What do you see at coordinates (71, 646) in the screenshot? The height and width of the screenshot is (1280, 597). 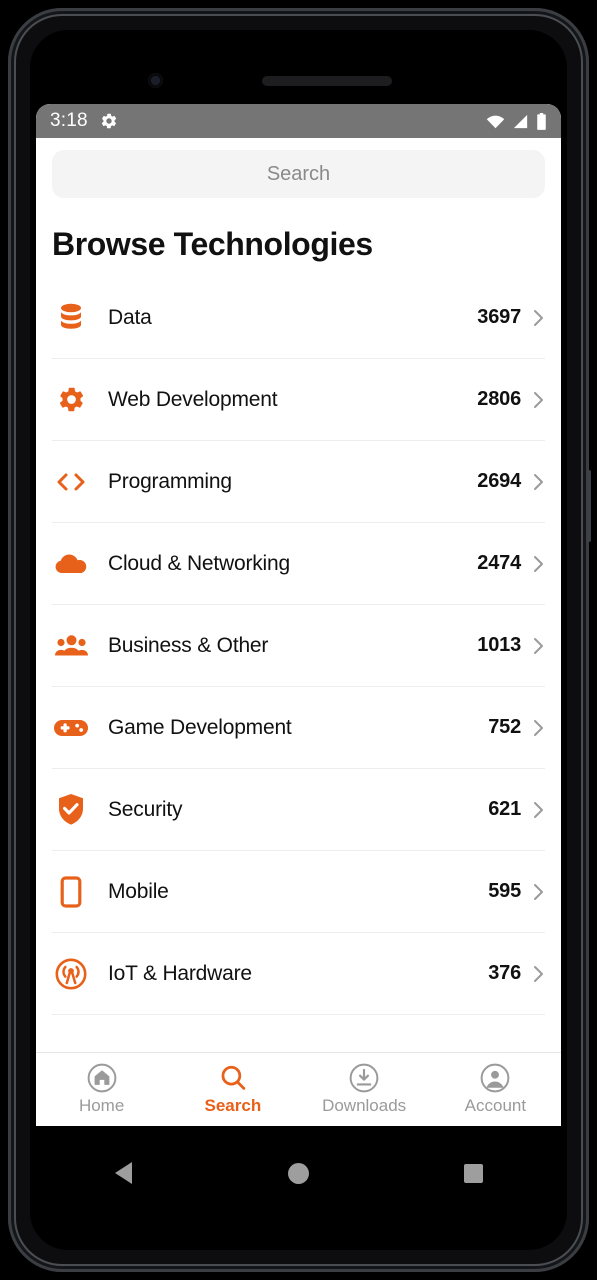 I see `people-group-icon` at bounding box center [71, 646].